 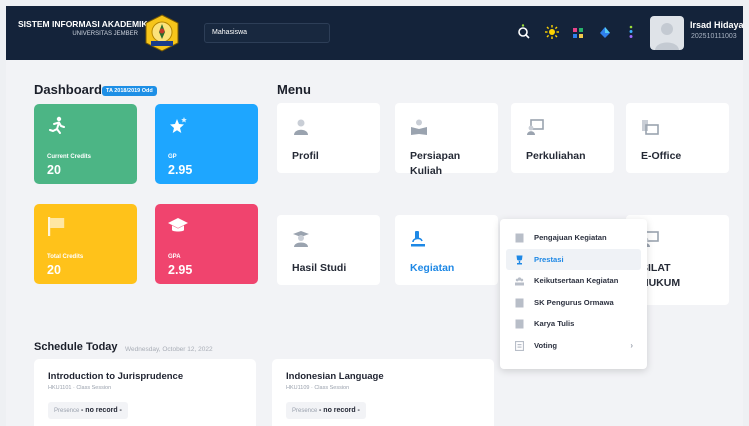 What do you see at coordinates (83, 24) in the screenshot?
I see `app-title: SISTEM INFORMASI AKADEMIK` at bounding box center [83, 24].